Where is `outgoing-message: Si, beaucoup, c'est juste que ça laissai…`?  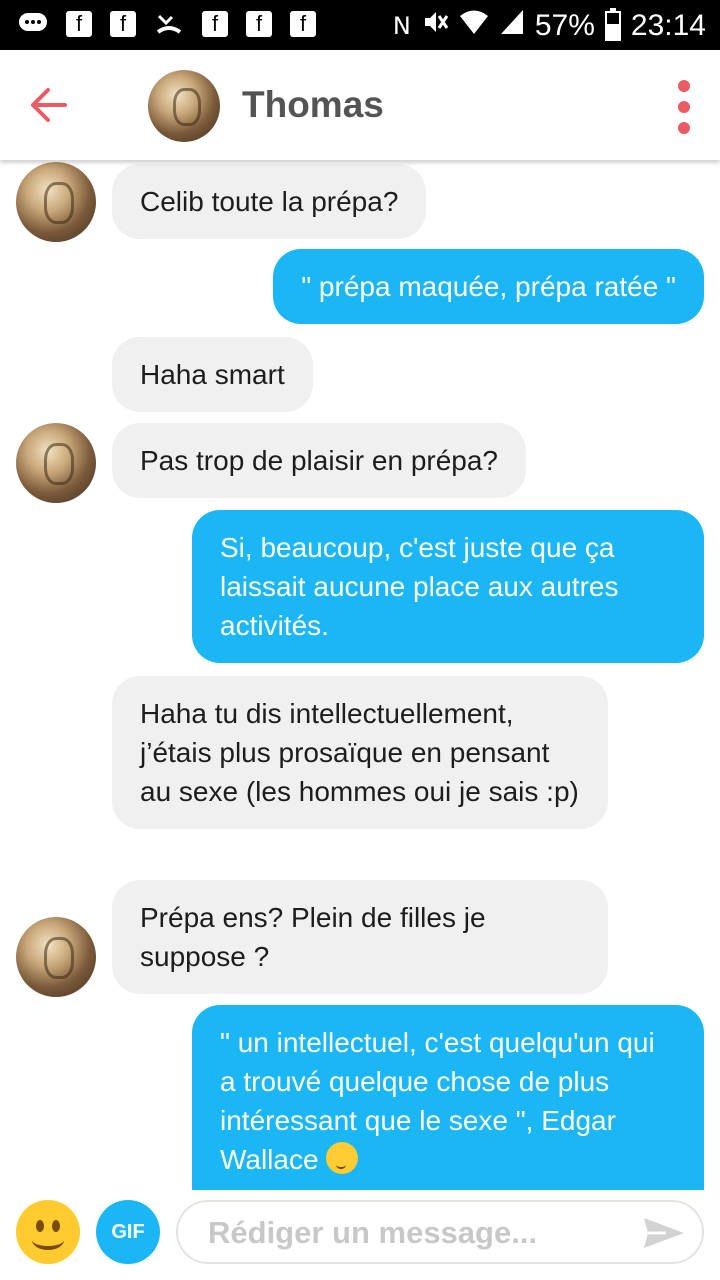
outgoing-message: Si, beaucoup, c'est juste que ça laissai… is located at coordinates (448, 586).